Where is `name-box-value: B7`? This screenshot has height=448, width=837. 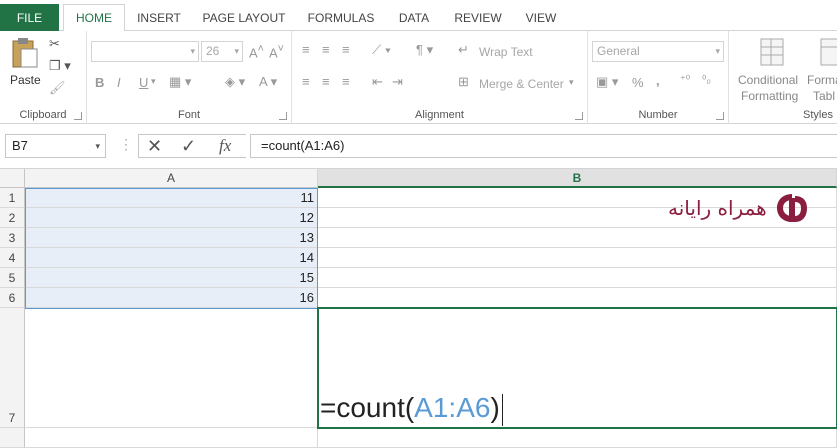
name-box-value: B7 is located at coordinates (20, 145).